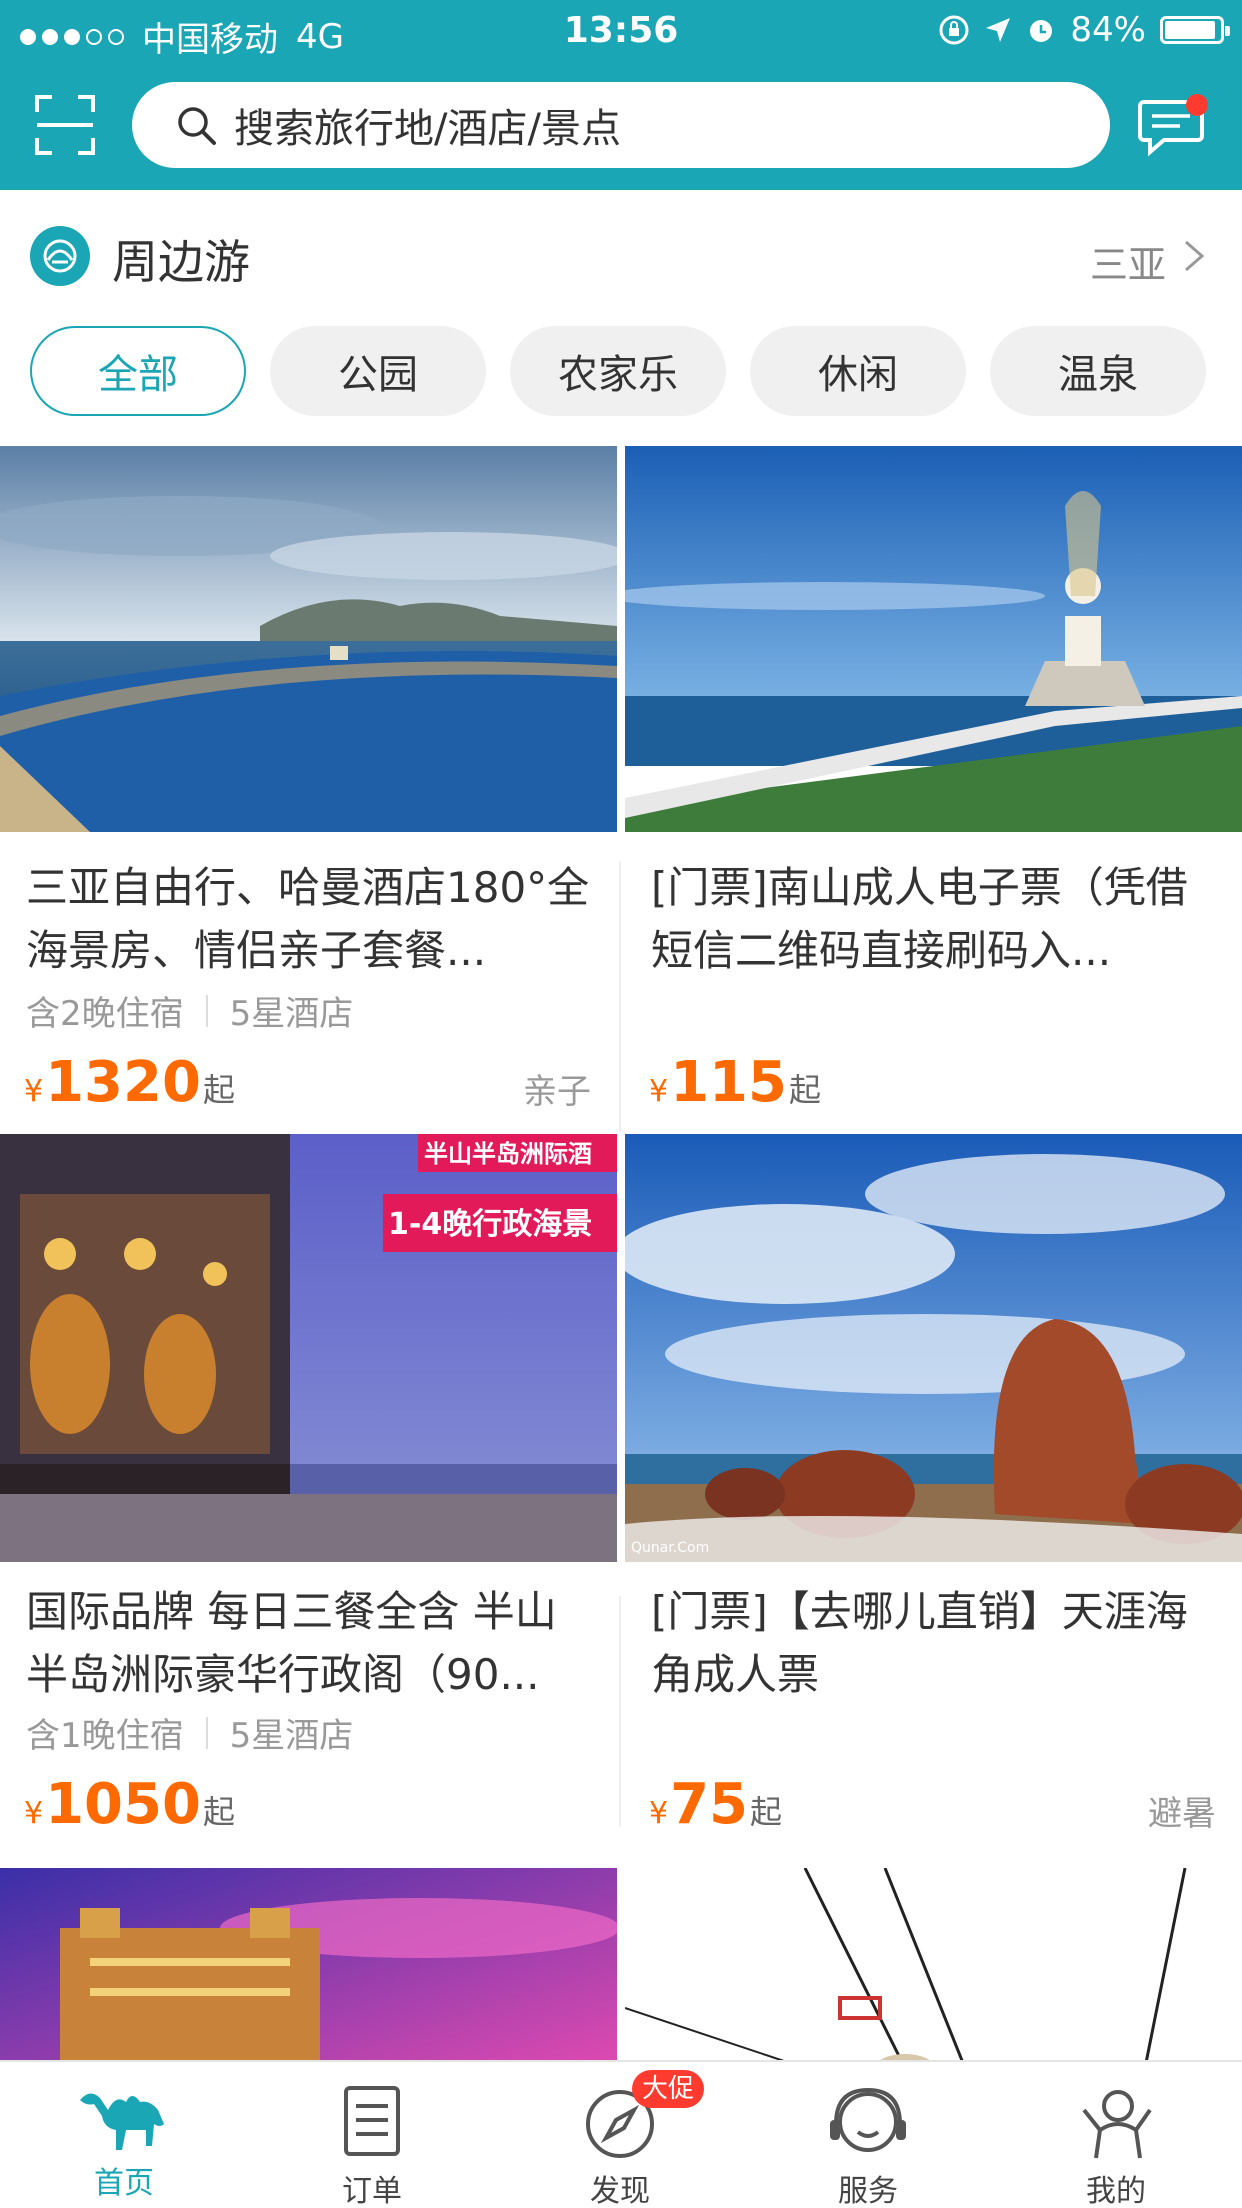 The image size is (1242, 2208). I want to click on tab-discover: 大促 发现, so click(620, 2135).